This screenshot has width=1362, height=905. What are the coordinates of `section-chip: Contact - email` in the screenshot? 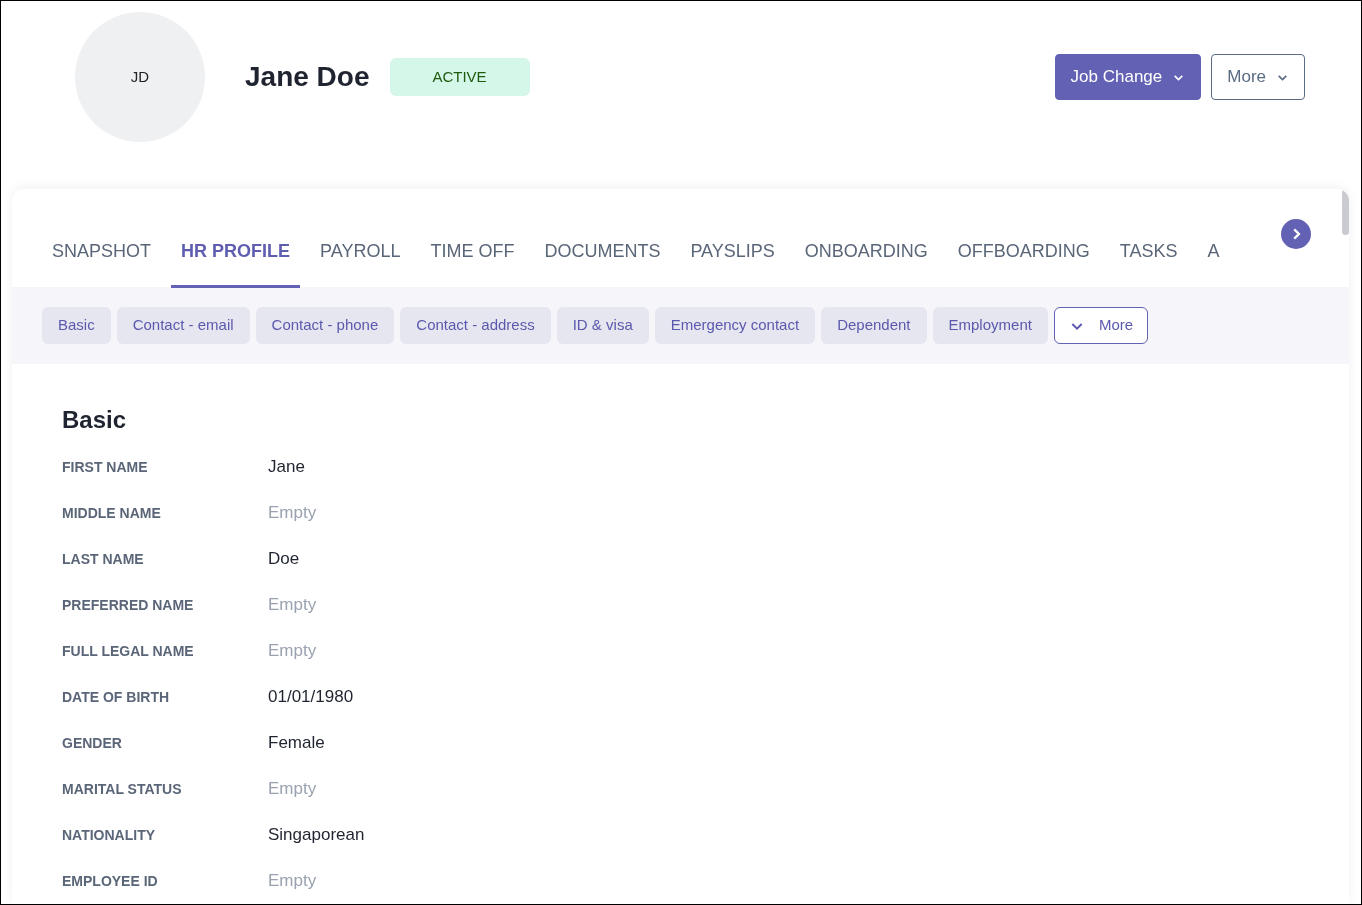 It's located at (183, 326).